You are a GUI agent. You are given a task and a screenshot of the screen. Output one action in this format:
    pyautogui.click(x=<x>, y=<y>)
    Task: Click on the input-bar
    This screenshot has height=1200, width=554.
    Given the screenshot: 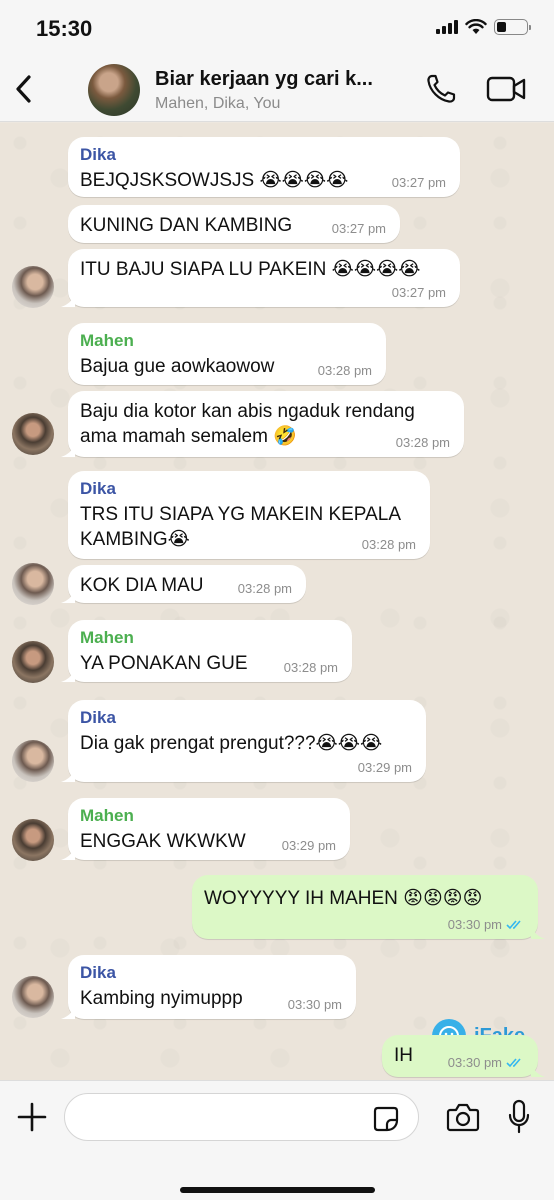 What is the action you would take?
    pyautogui.click(x=277, y=1140)
    